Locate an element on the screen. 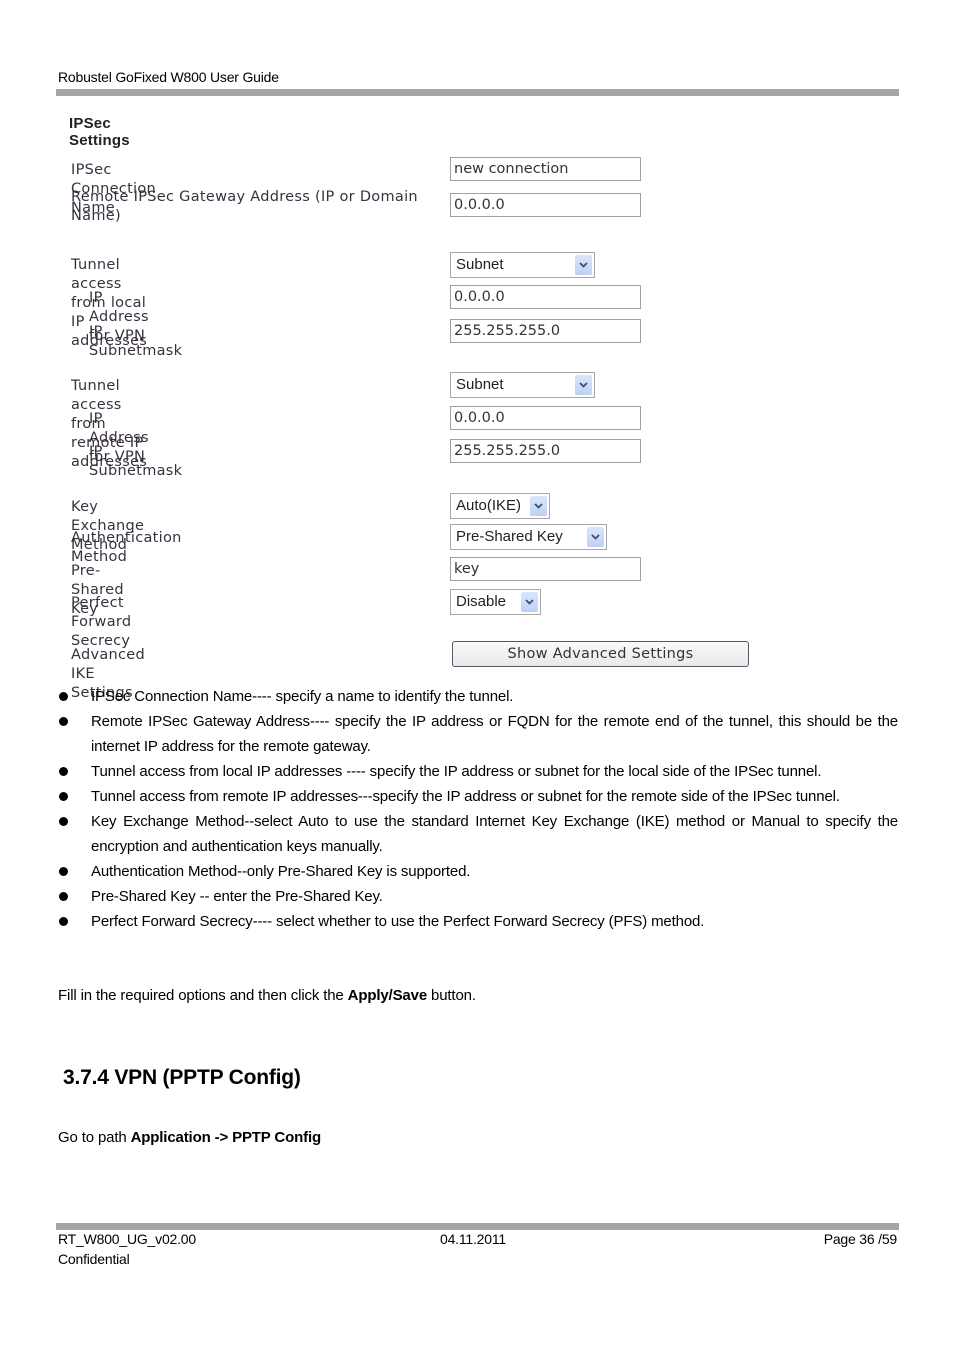 This screenshot has height=1350, width=954. auth-method-selected: Pre-Shared Key is located at coordinates (509, 536).